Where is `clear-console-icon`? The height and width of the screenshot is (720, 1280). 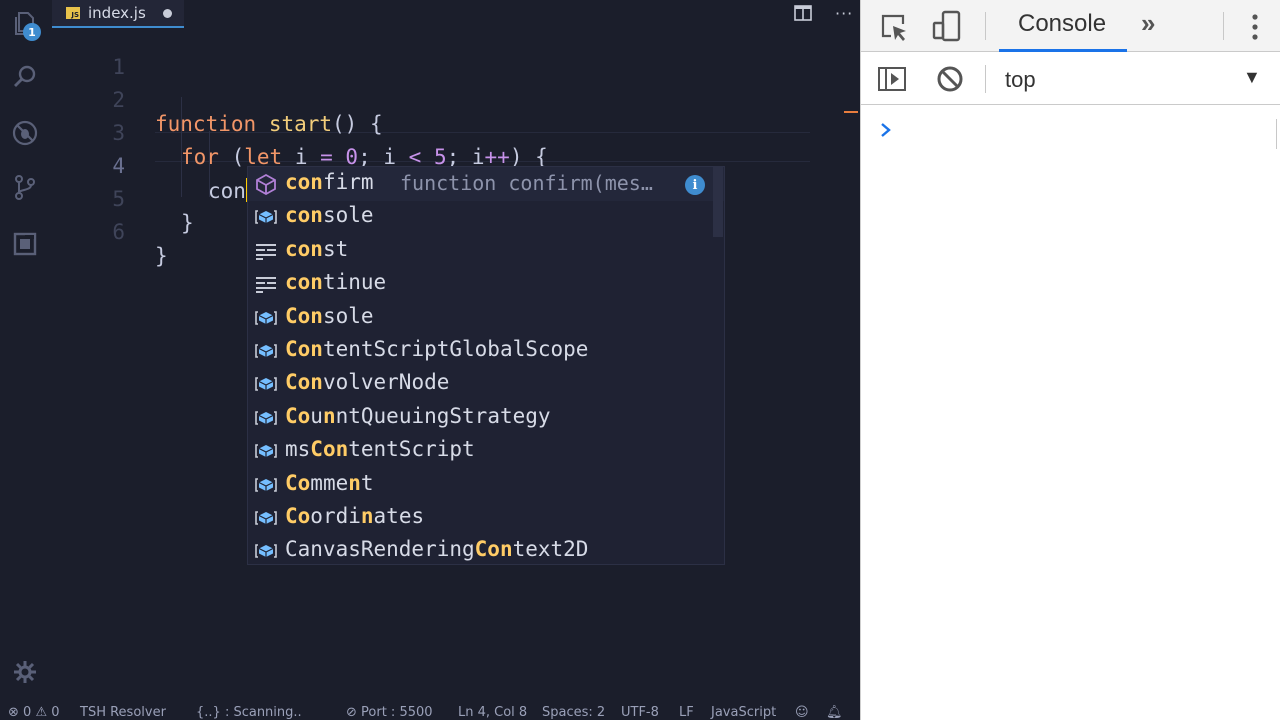
clear-console-icon is located at coordinates (950, 79).